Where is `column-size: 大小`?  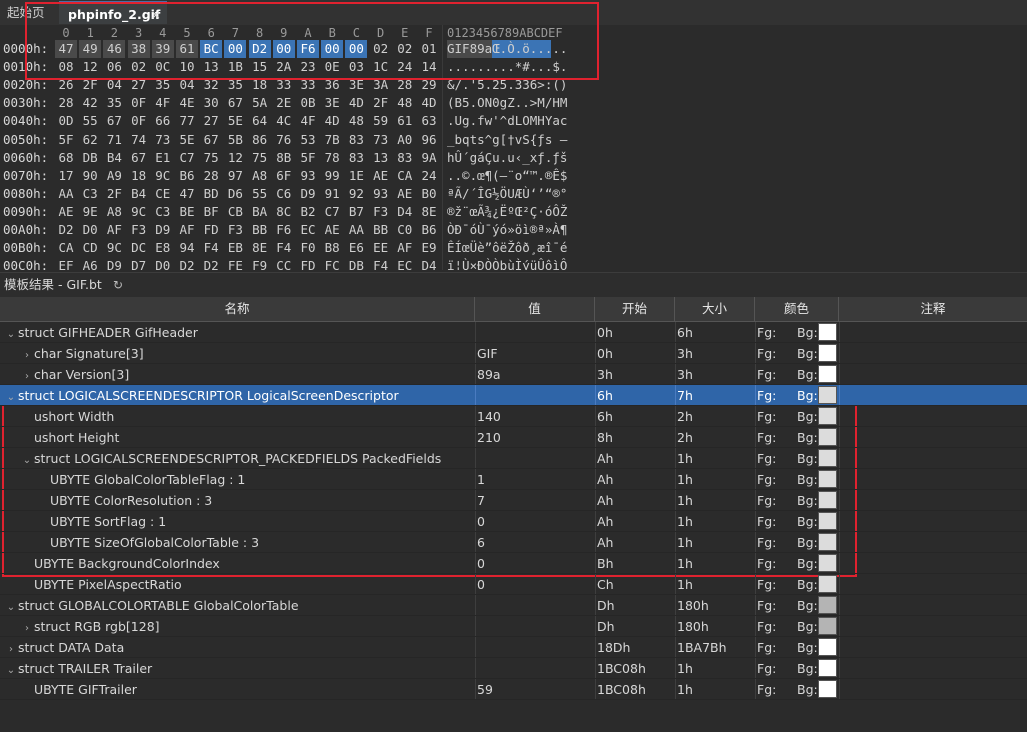 column-size: 大小 is located at coordinates (715, 309).